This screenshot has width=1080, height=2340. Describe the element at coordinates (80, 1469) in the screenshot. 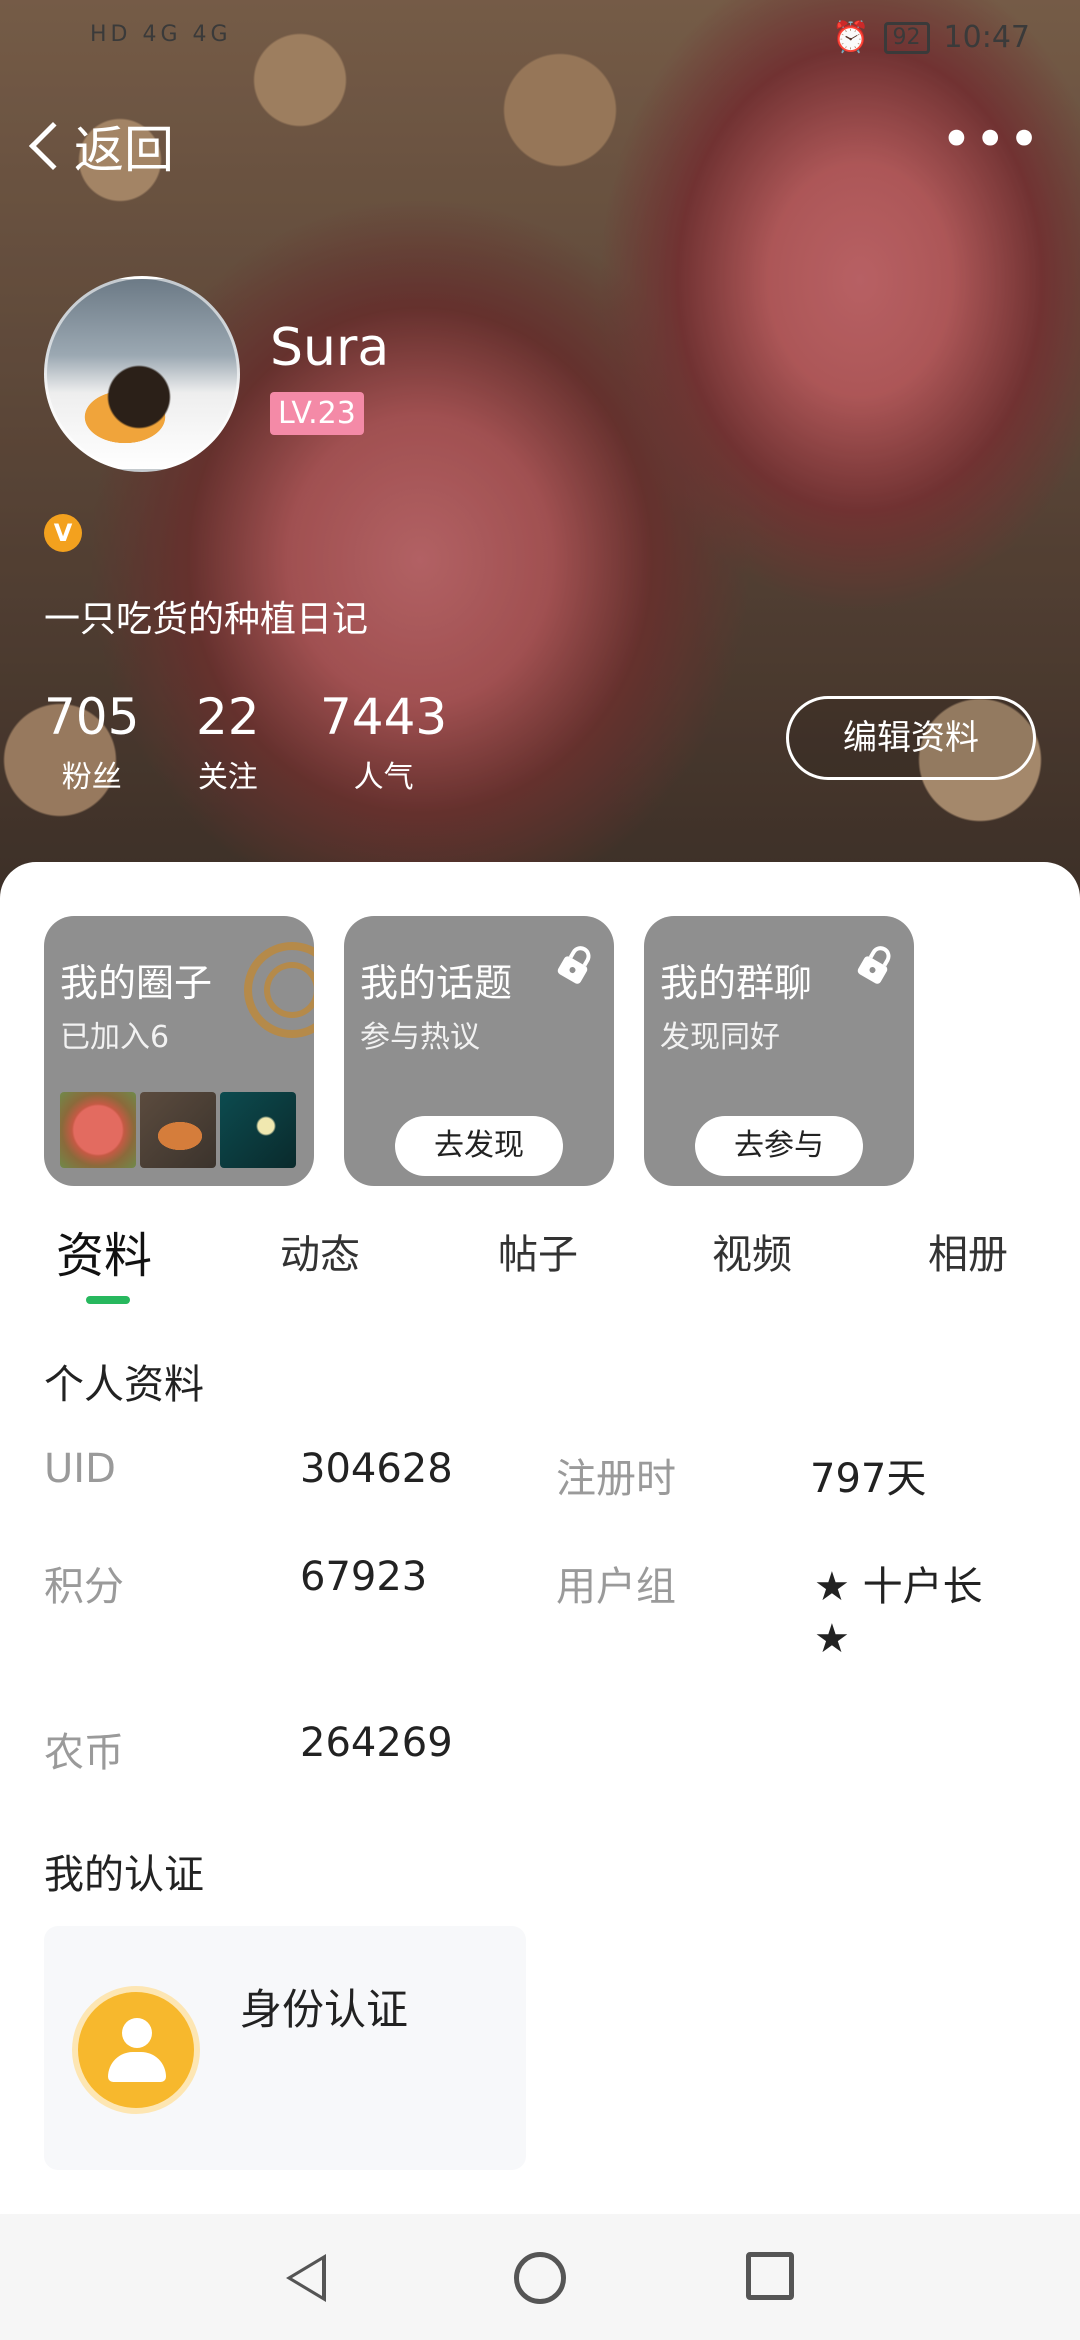

I see `uid-label: UID` at that location.